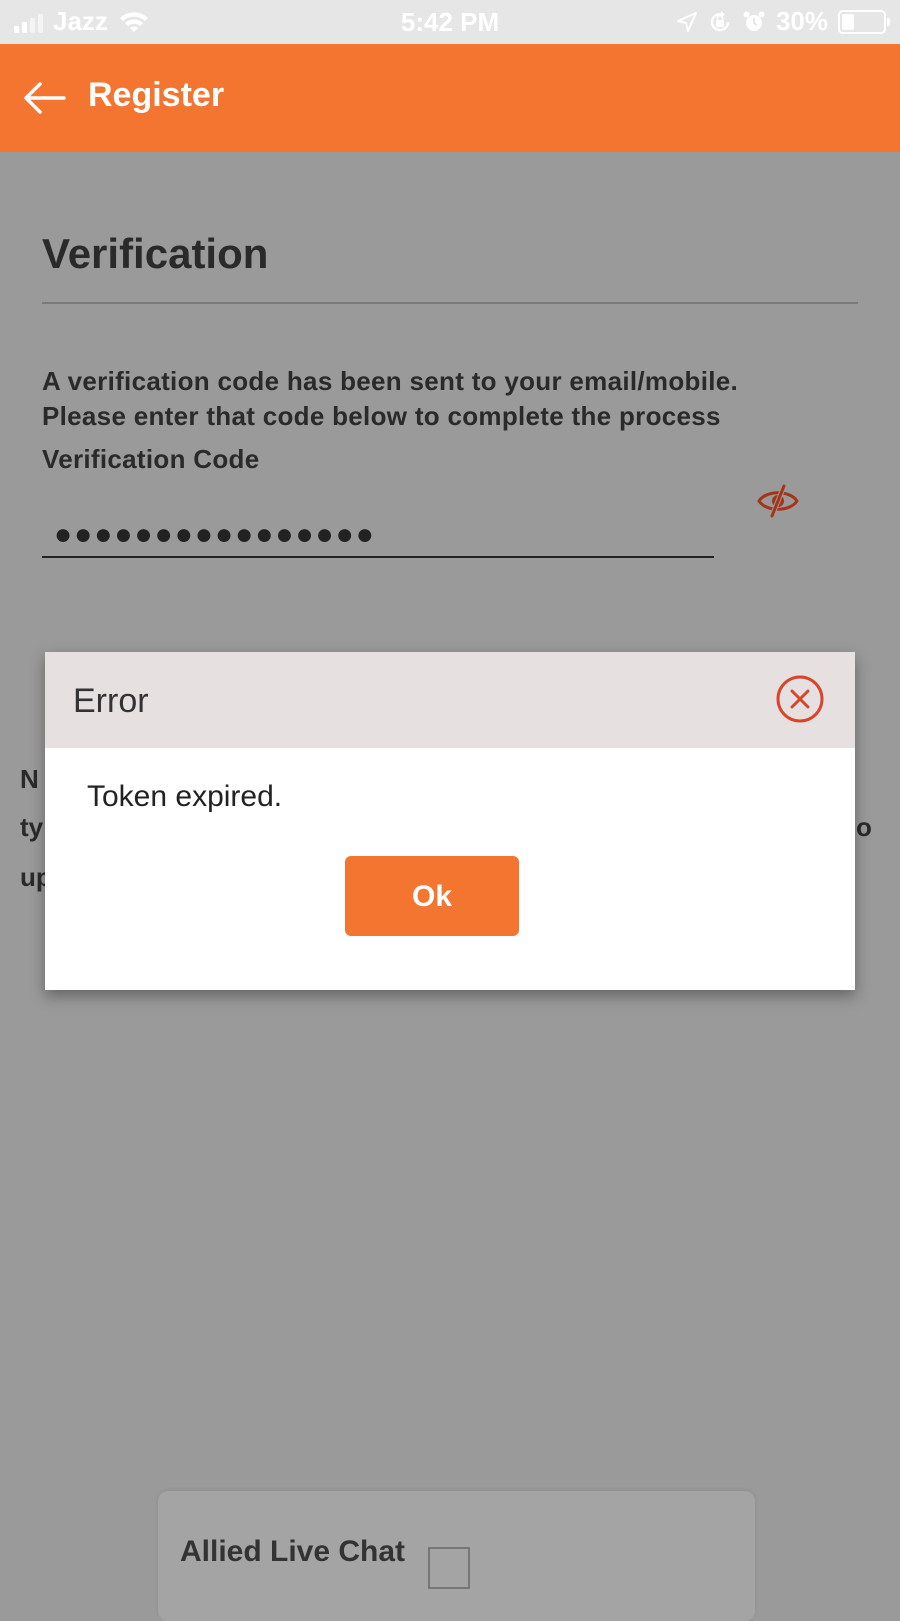  I want to click on eye-slash-icon, so click(778, 501).